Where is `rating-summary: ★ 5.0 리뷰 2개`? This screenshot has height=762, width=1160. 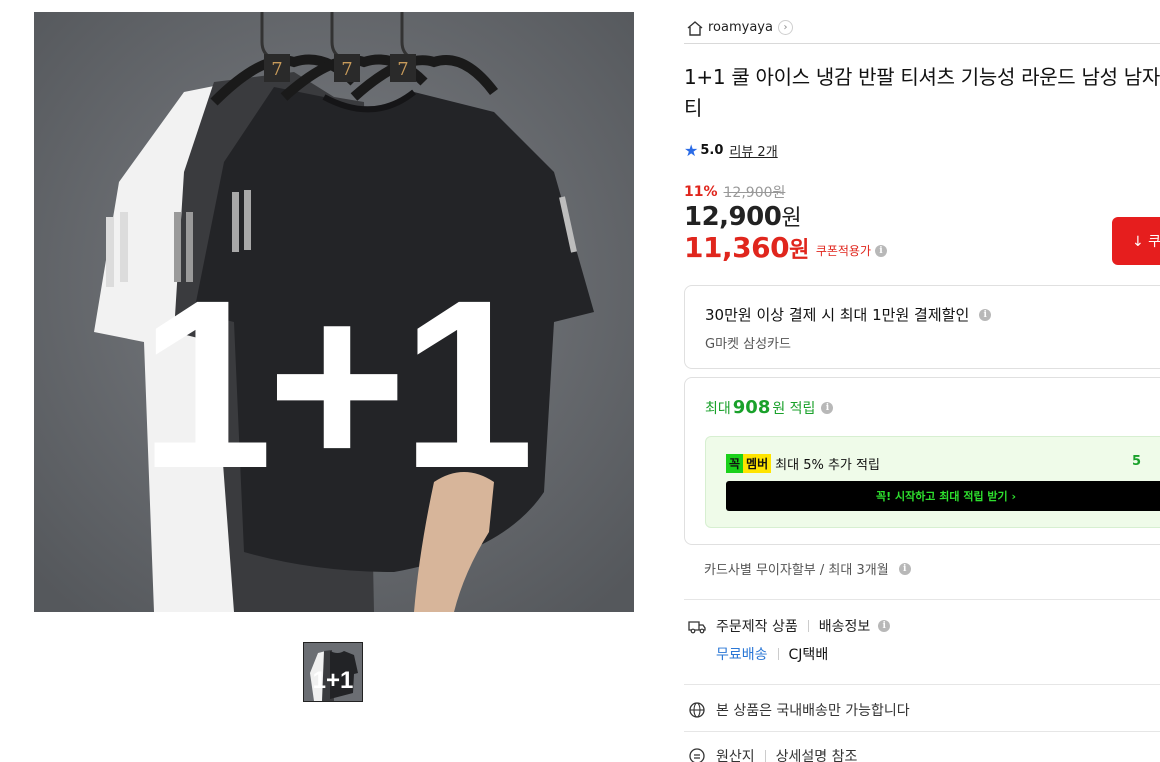
rating-summary: ★ 5.0 리뷰 2개 is located at coordinates (731, 150).